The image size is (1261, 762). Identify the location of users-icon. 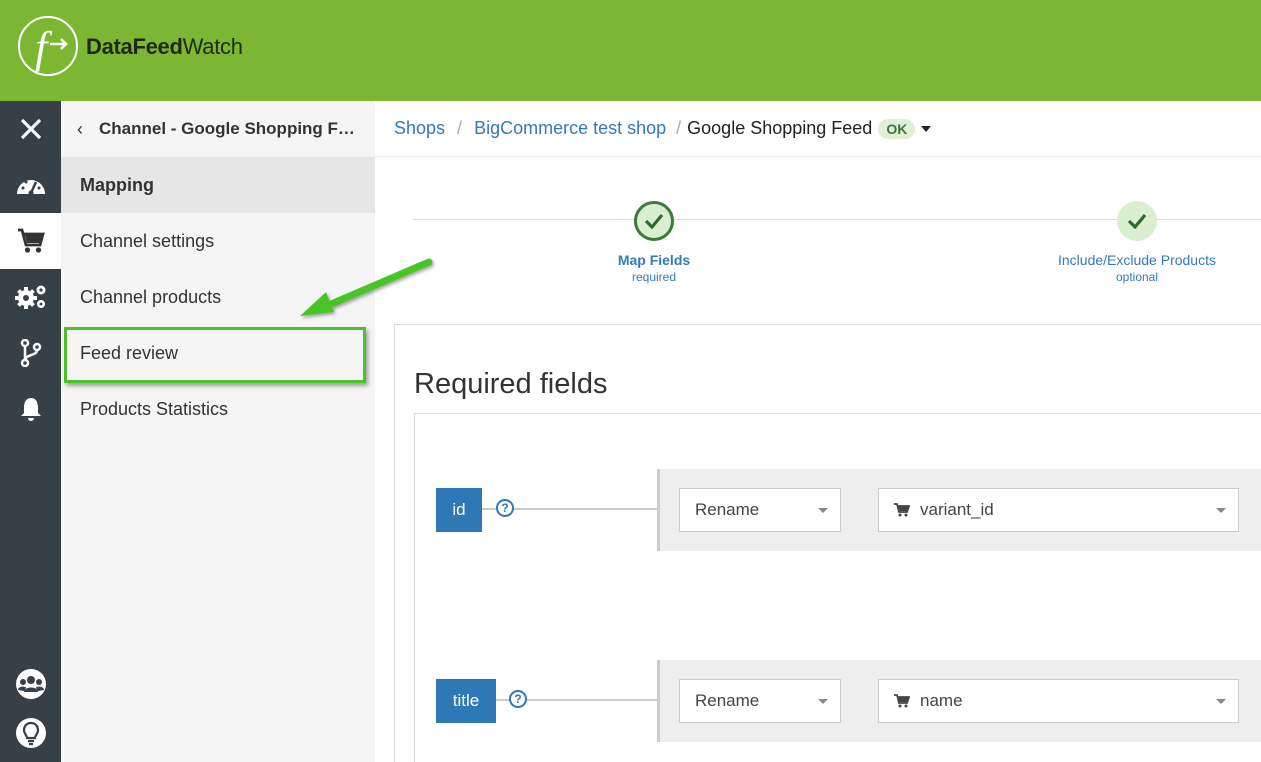
(30, 684).